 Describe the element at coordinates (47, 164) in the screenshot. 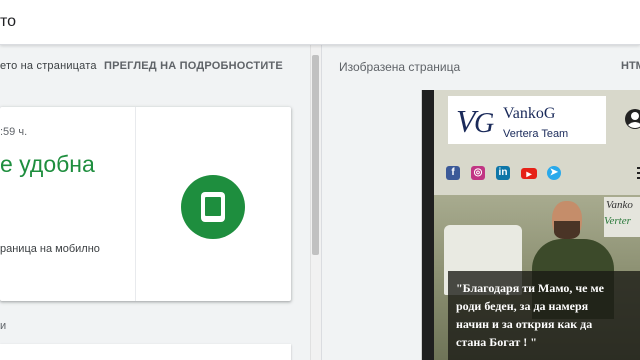

I see `result-headline: е удобна` at that location.